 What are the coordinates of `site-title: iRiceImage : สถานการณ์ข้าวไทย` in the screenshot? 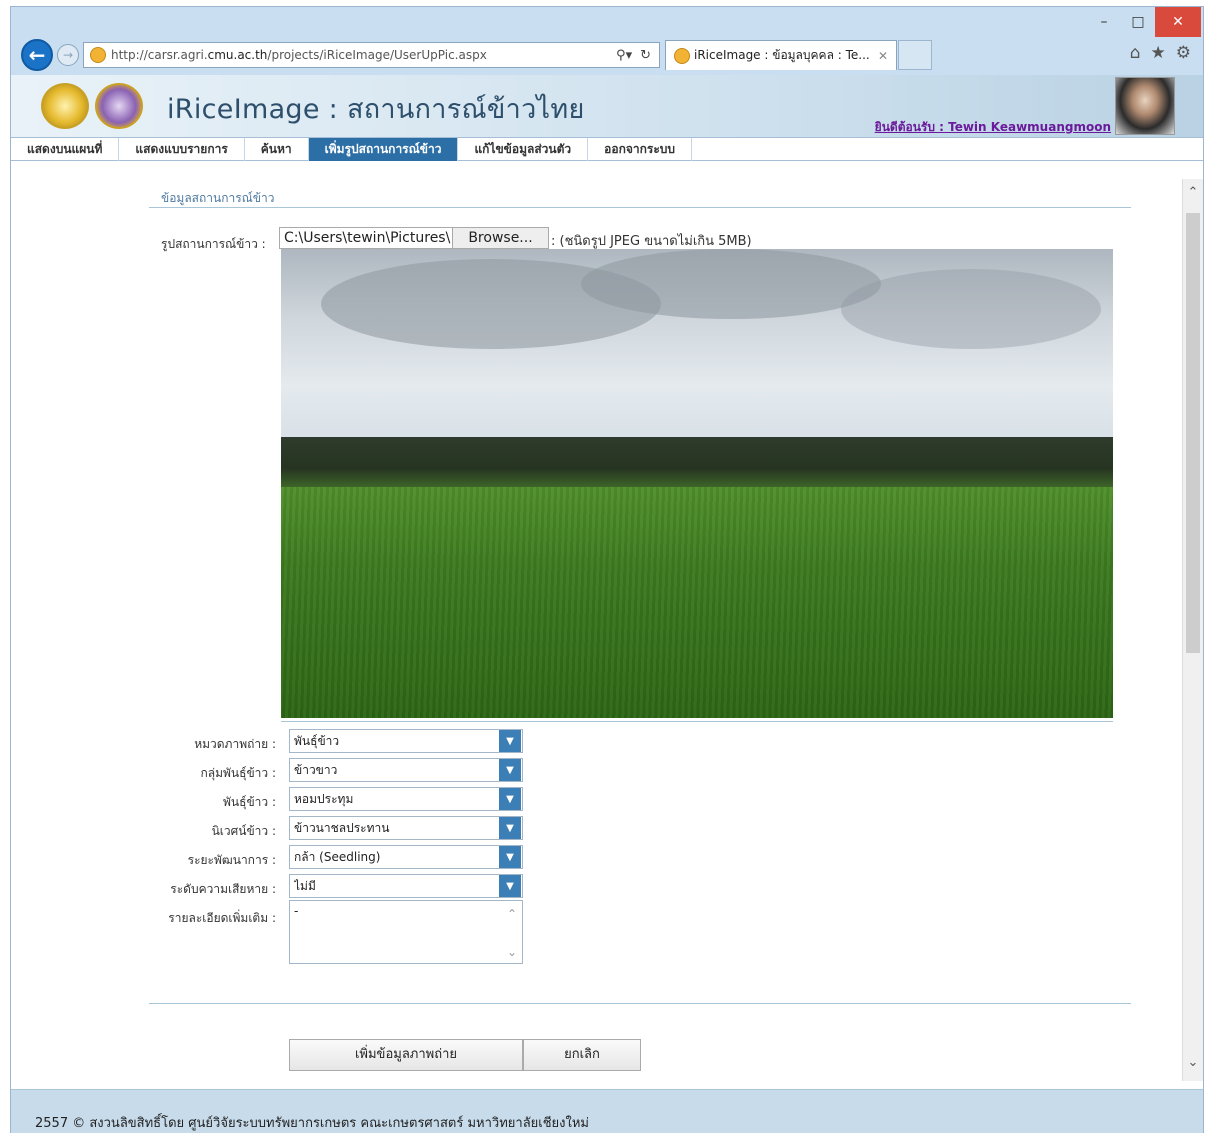 It's located at (376, 109).